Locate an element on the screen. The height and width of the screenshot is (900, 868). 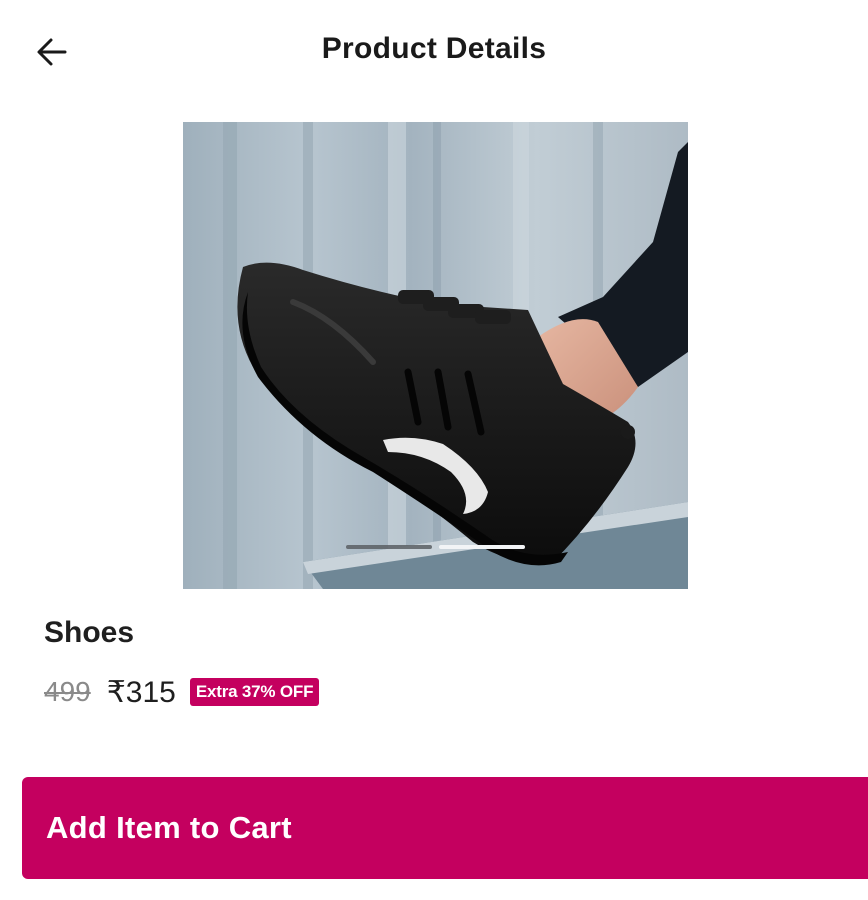
app-header: Product Details is located at coordinates (434, 52).